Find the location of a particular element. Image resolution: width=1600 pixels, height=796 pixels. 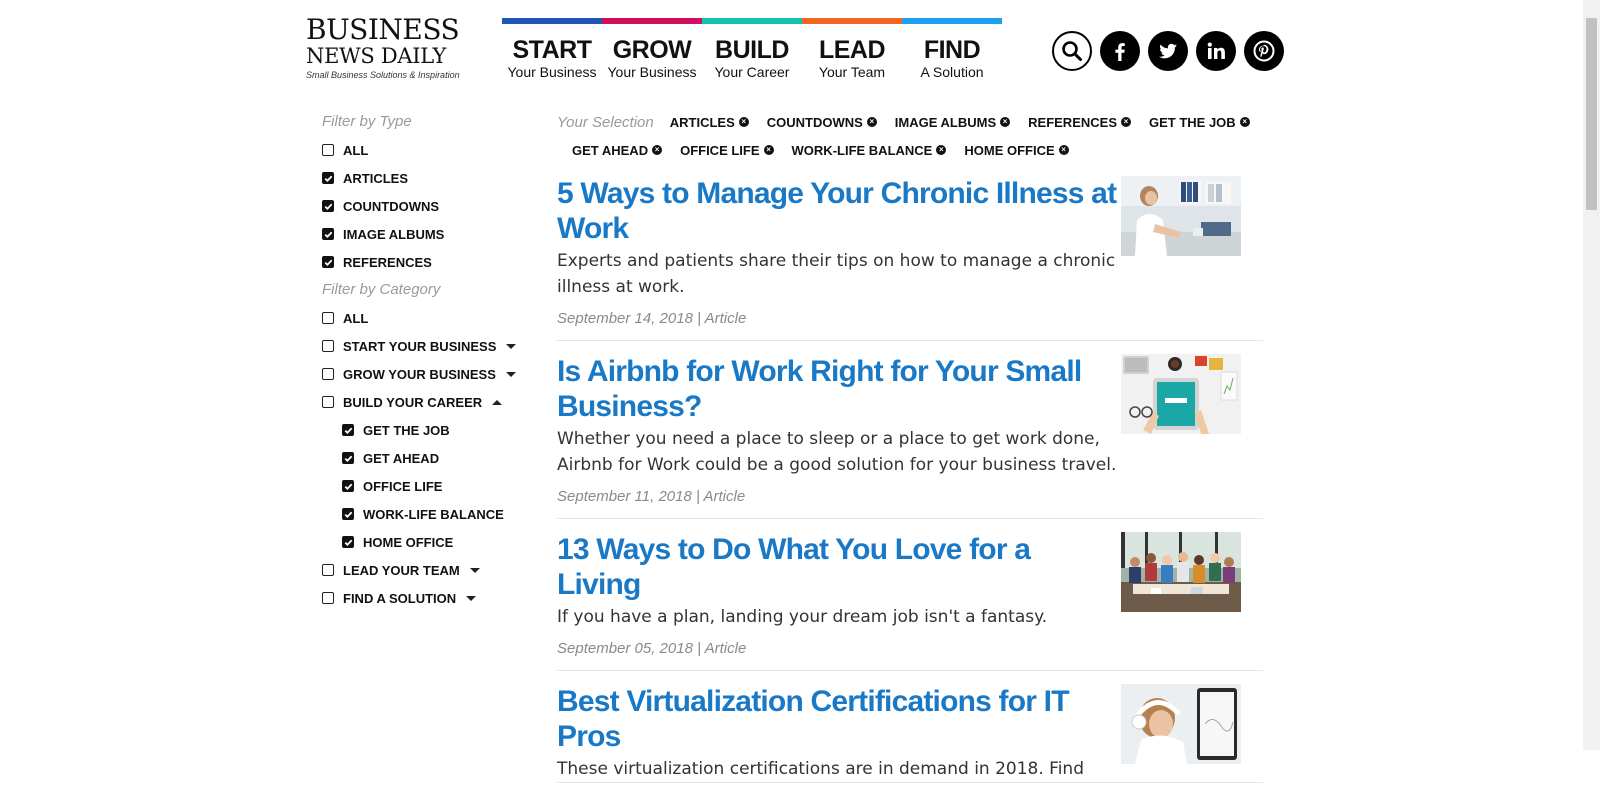

selection-tag-countdowns: COUNTDOWNS × is located at coordinates (822, 122).